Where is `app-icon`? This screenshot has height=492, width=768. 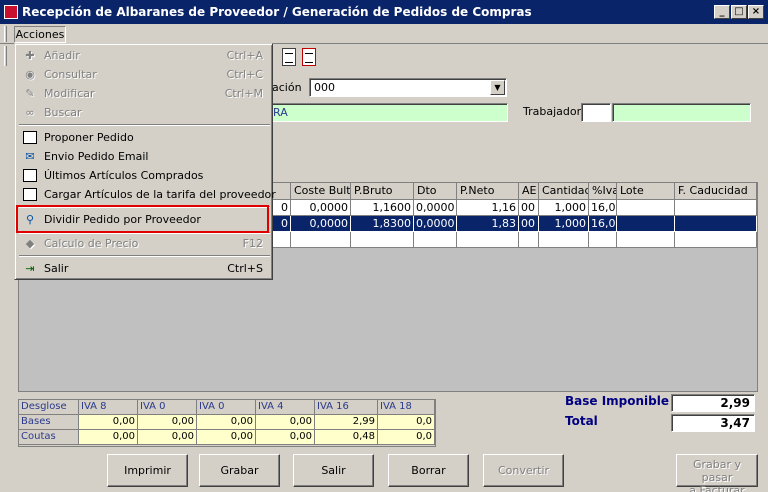 app-icon is located at coordinates (11, 12).